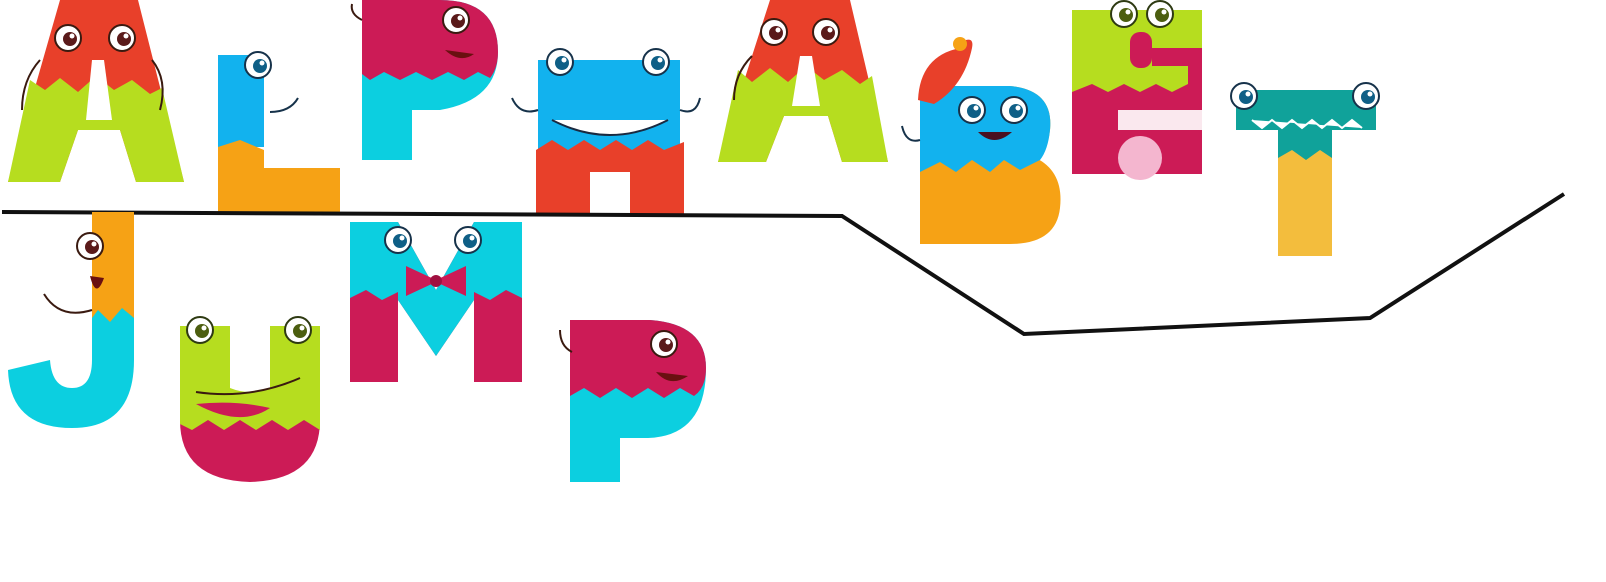 Image resolution: width=1606 pixels, height=582 pixels. What do you see at coordinates (606, 132) in the screenshot?
I see `letter-h-character` at bounding box center [606, 132].